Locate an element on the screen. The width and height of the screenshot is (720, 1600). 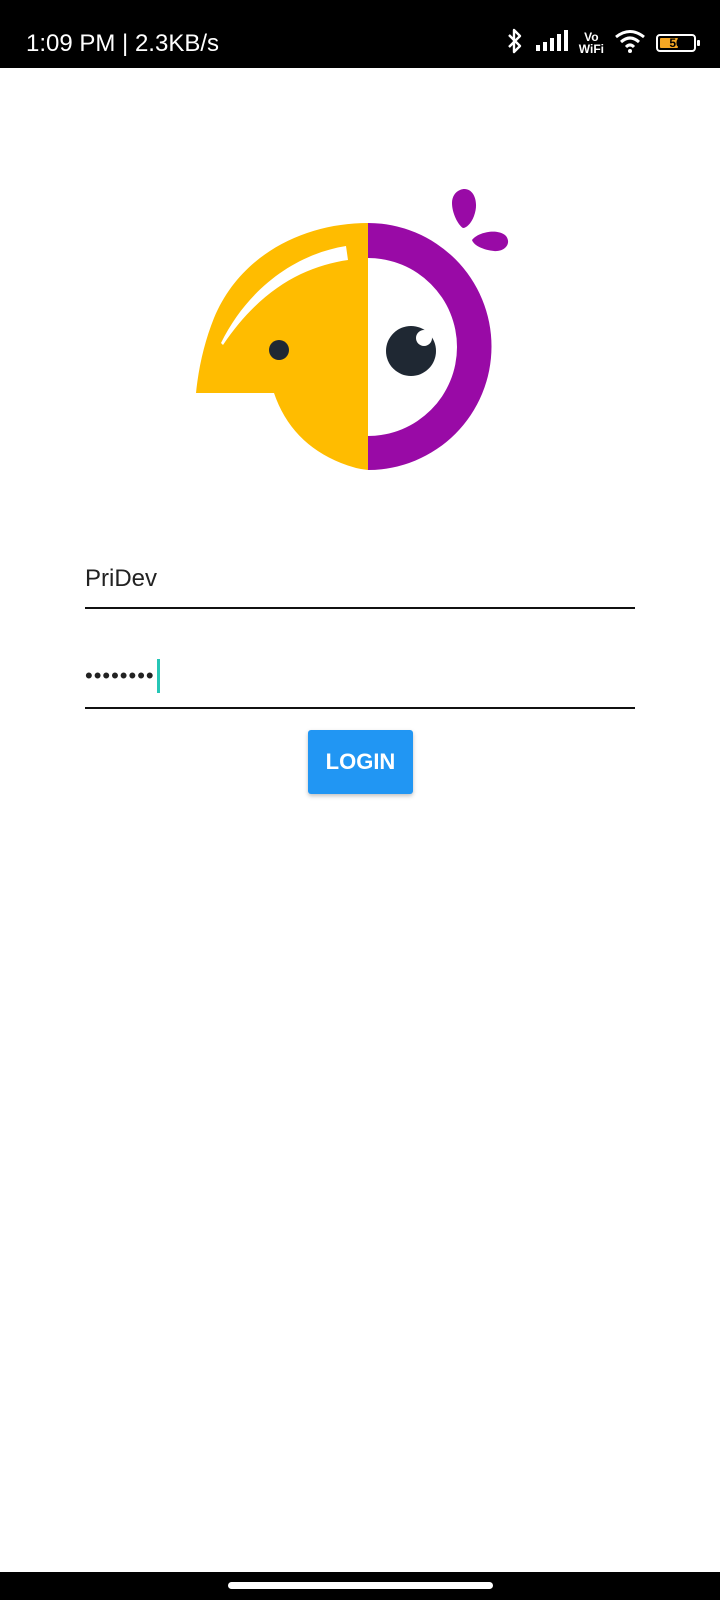
status-time: 1:09 PM | 2.3KB/s is located at coordinates (122, 43).